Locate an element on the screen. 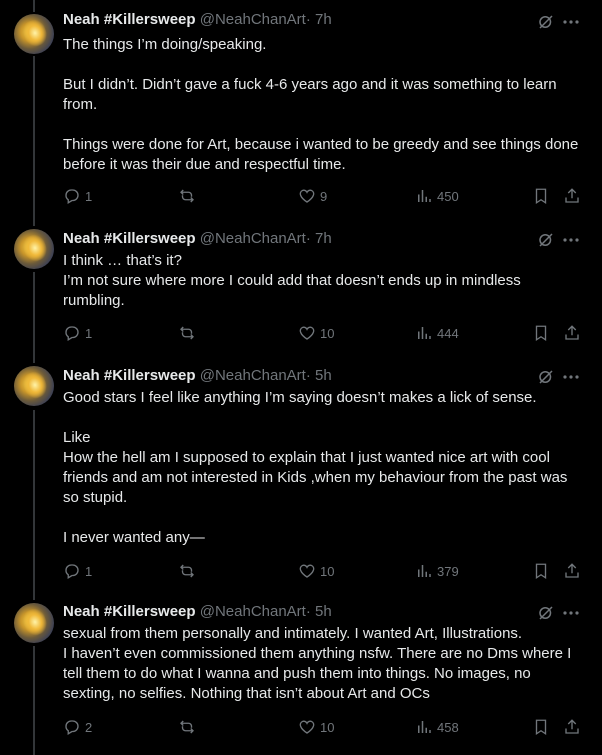 This screenshot has width=602, height=755. like-button: 9 is located at coordinates (312, 196).